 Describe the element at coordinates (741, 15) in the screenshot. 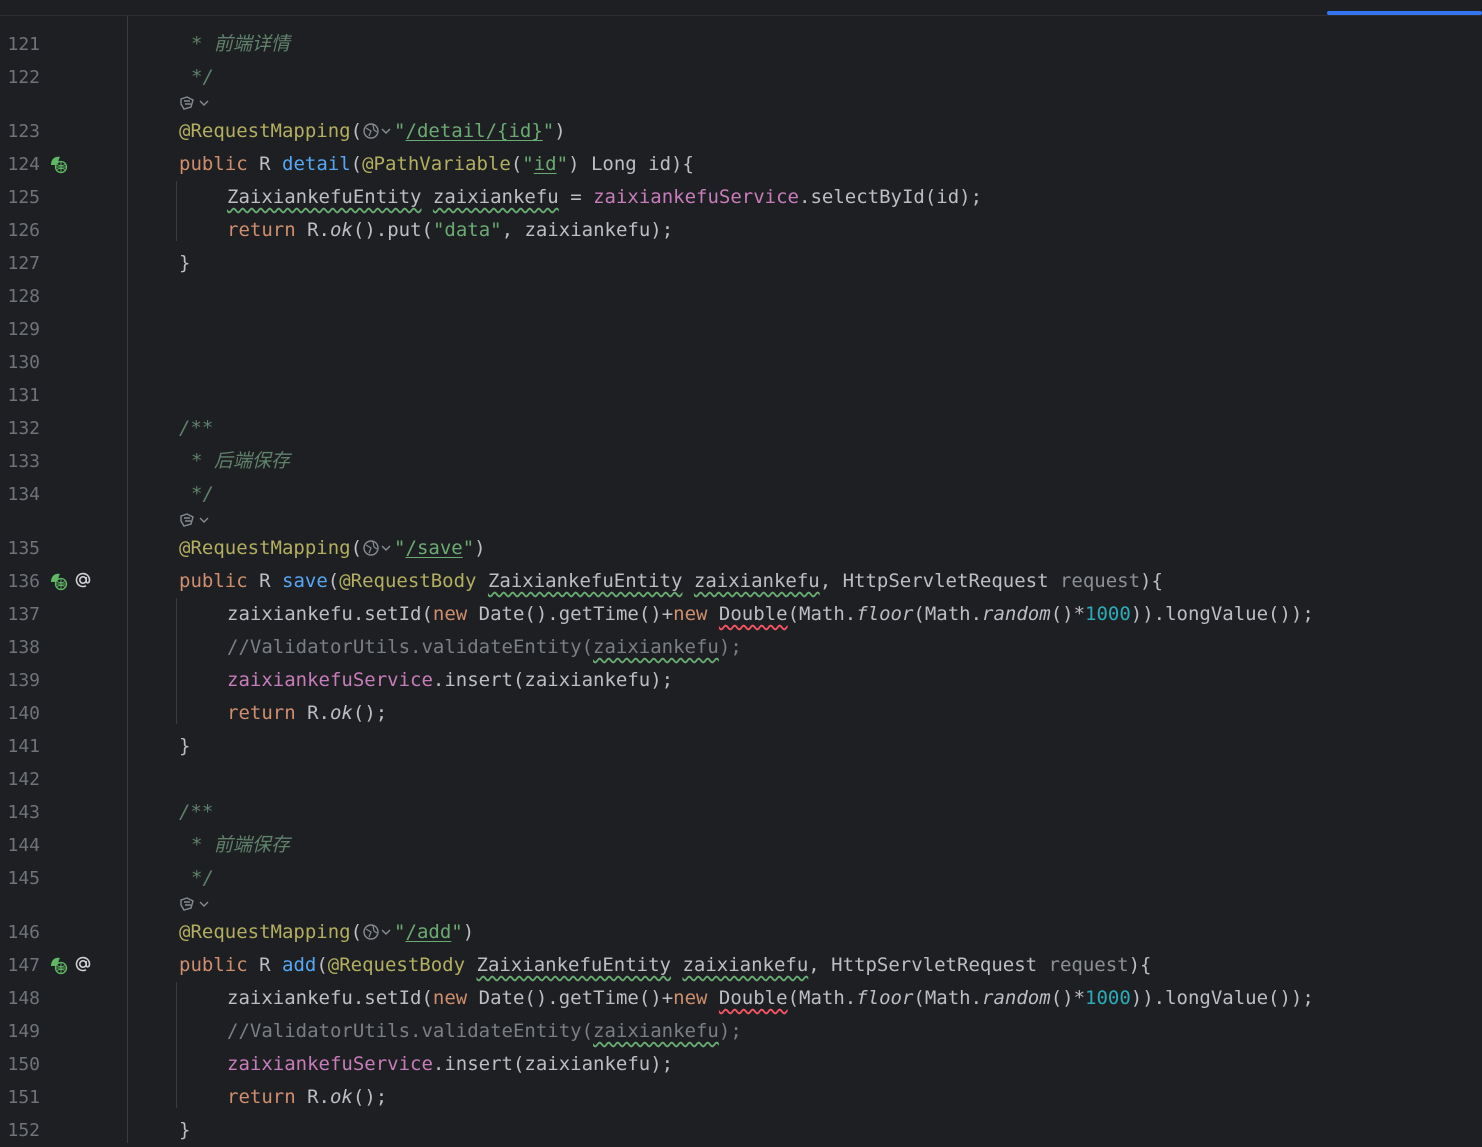

I see `top-separator` at that location.